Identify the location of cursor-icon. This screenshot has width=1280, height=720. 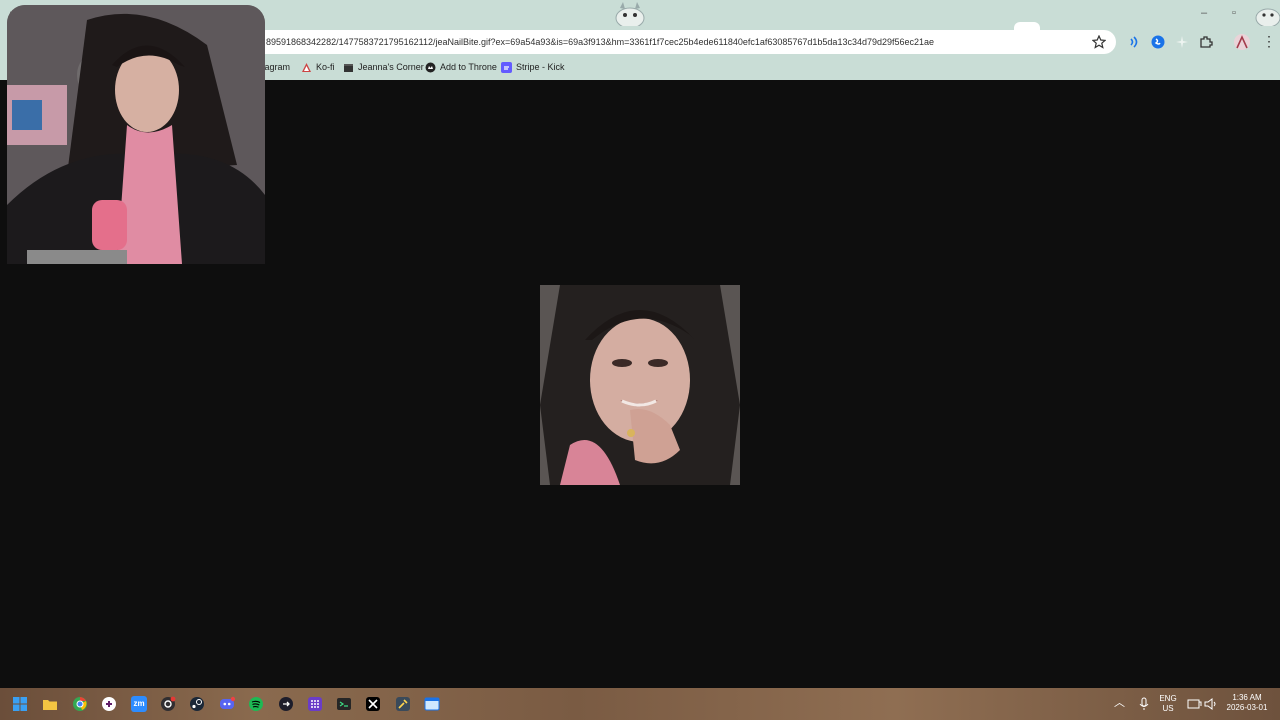
(286, 704).